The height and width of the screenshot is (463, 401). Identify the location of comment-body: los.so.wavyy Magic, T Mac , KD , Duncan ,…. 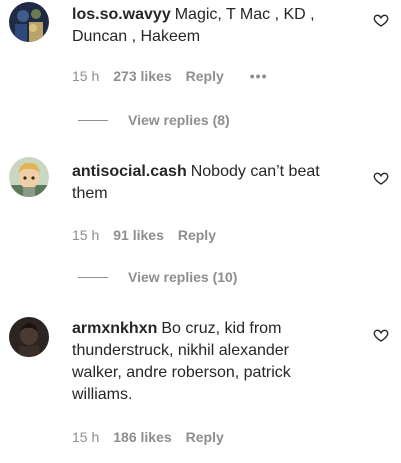
(207, 26).